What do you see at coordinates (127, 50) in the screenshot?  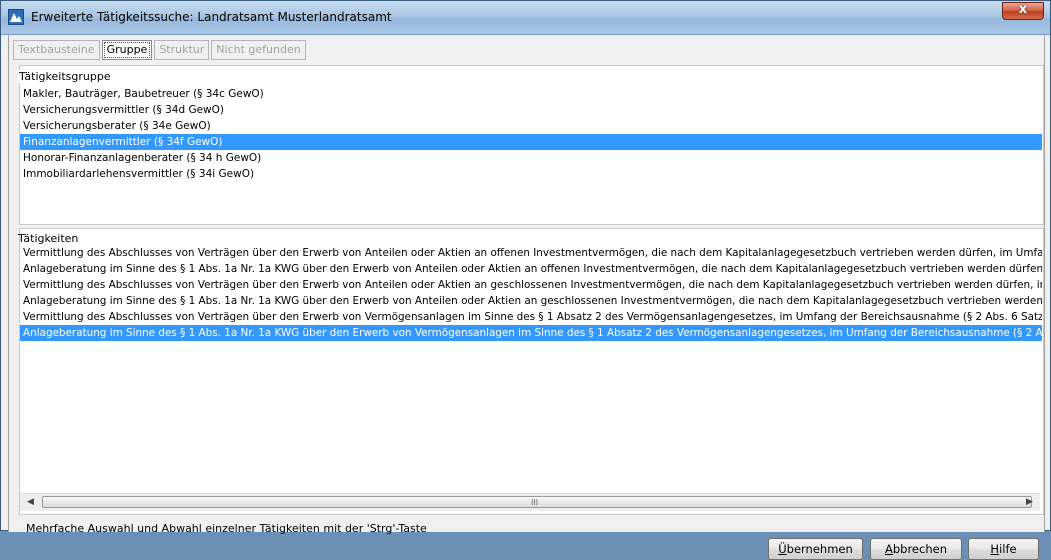 I see `tab-gruppe: Gruppe` at bounding box center [127, 50].